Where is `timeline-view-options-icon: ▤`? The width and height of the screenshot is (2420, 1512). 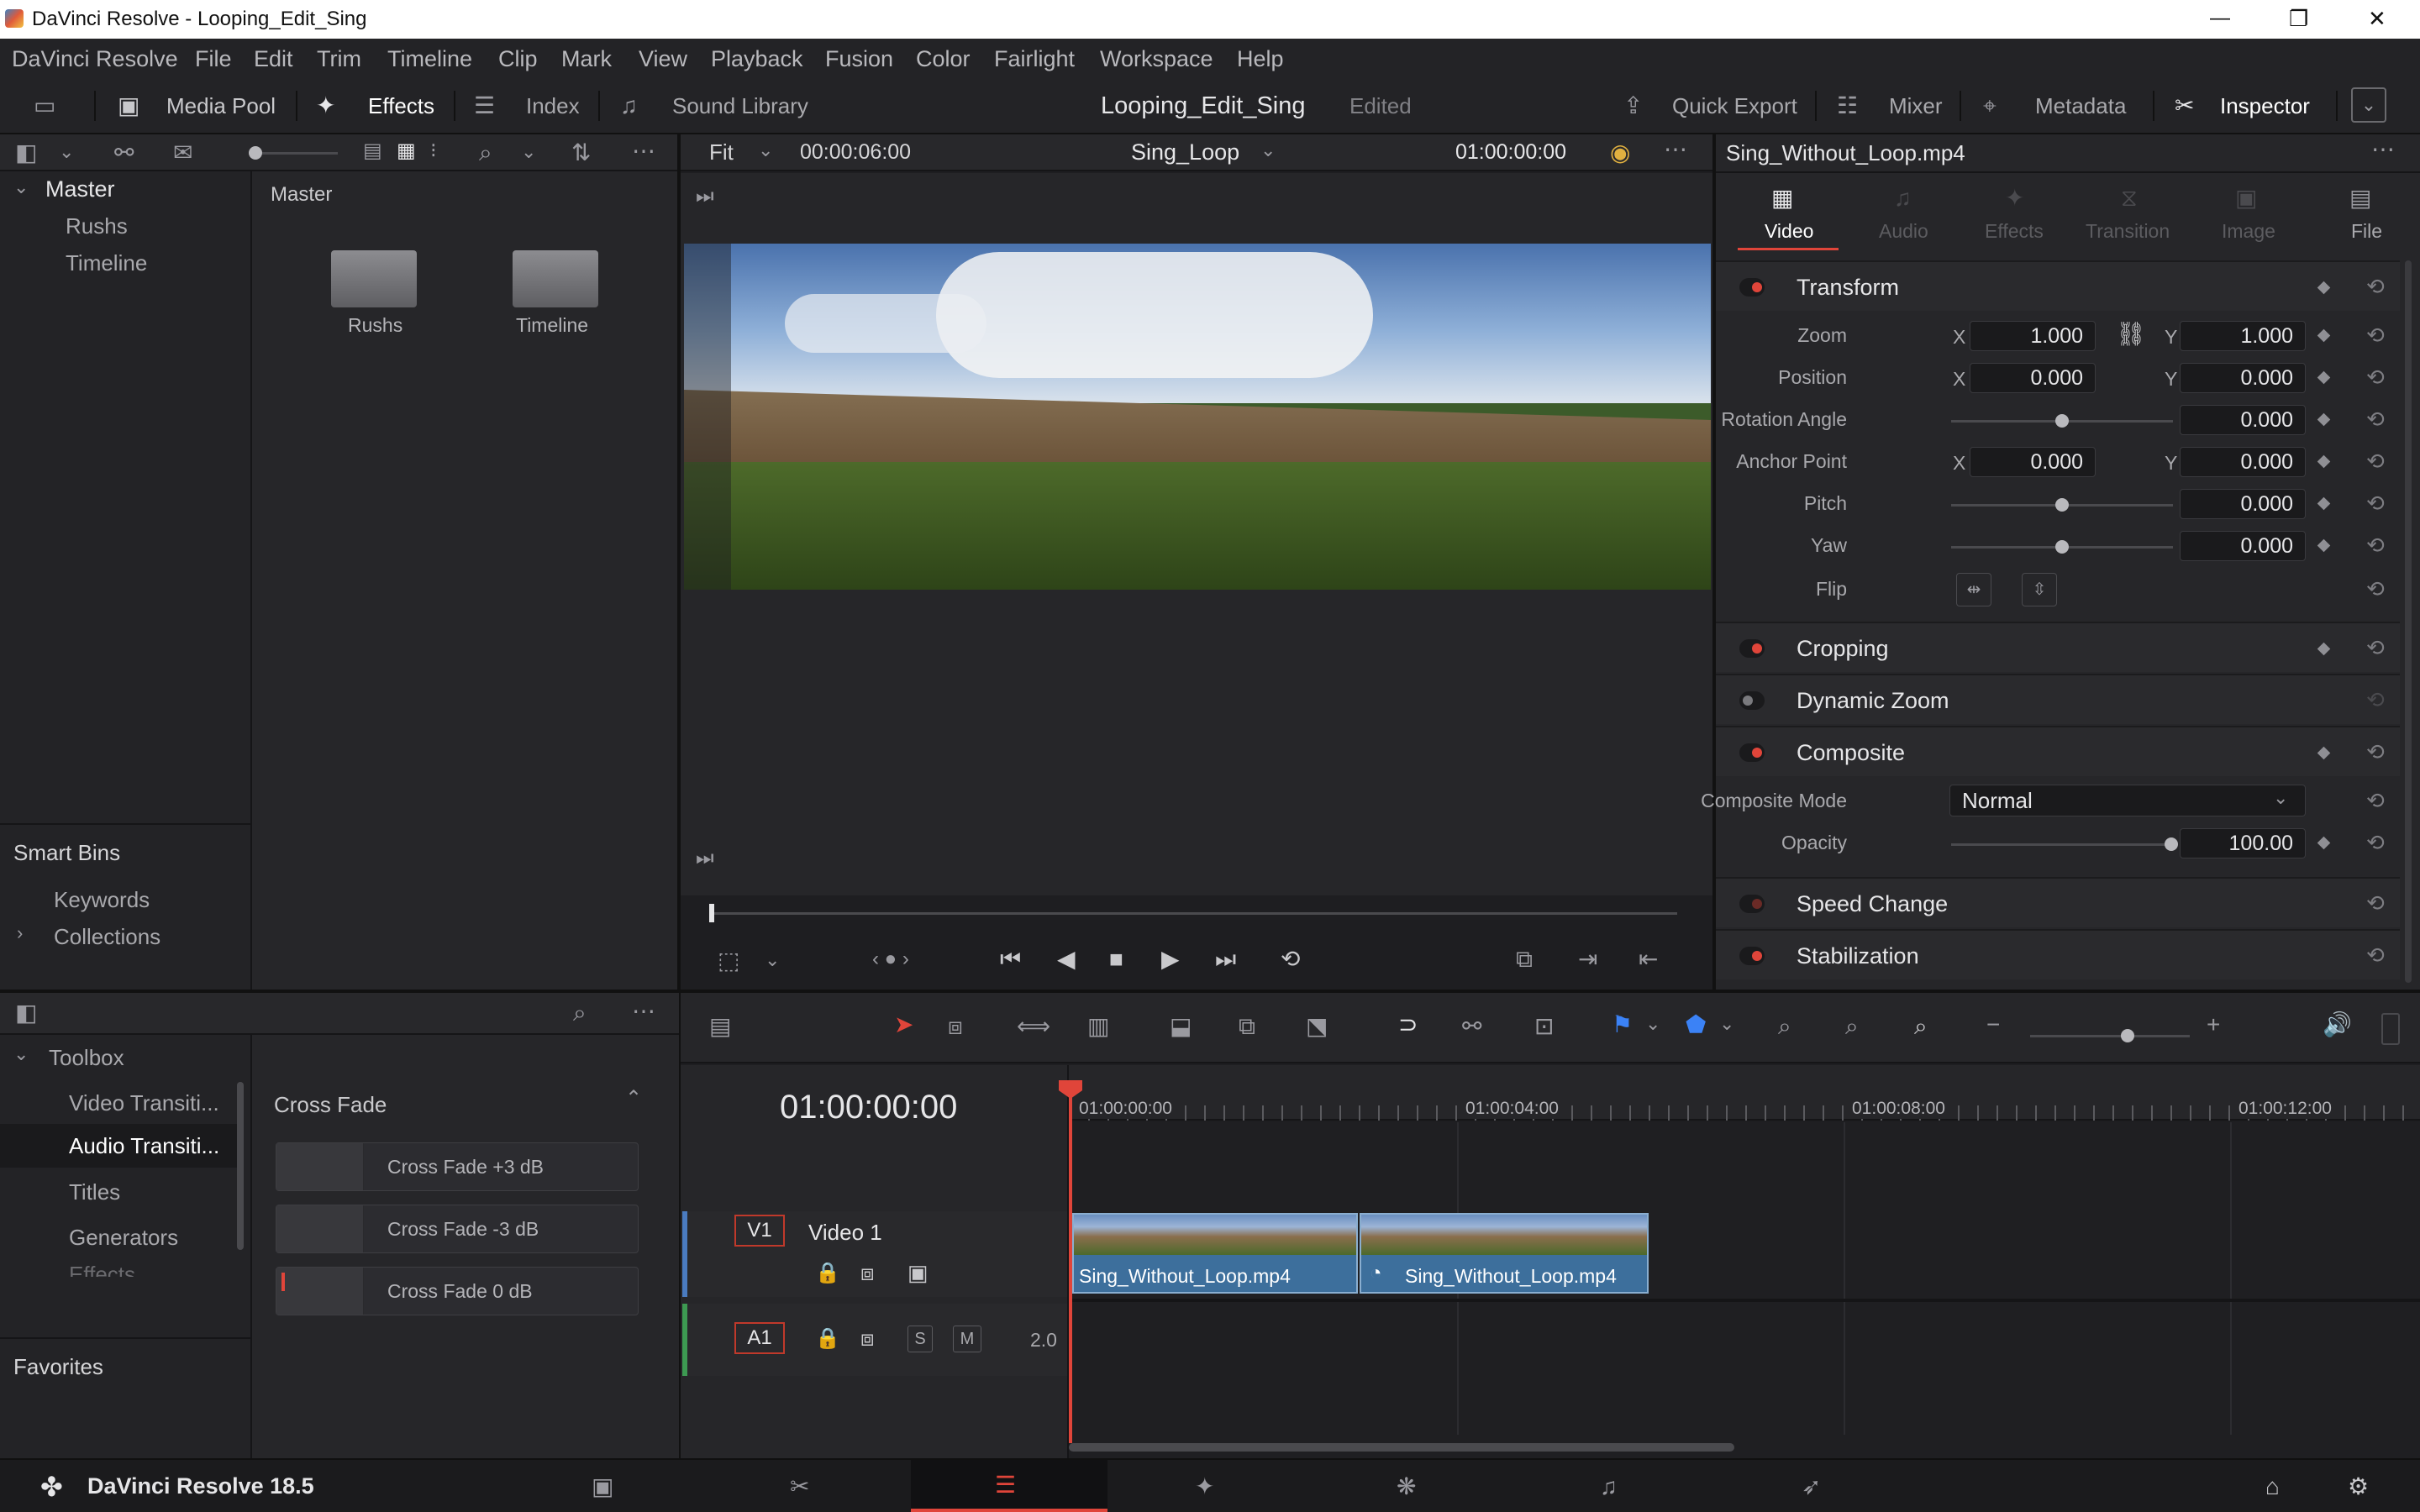
timeline-view-options-icon: ▤ is located at coordinates (720, 1026).